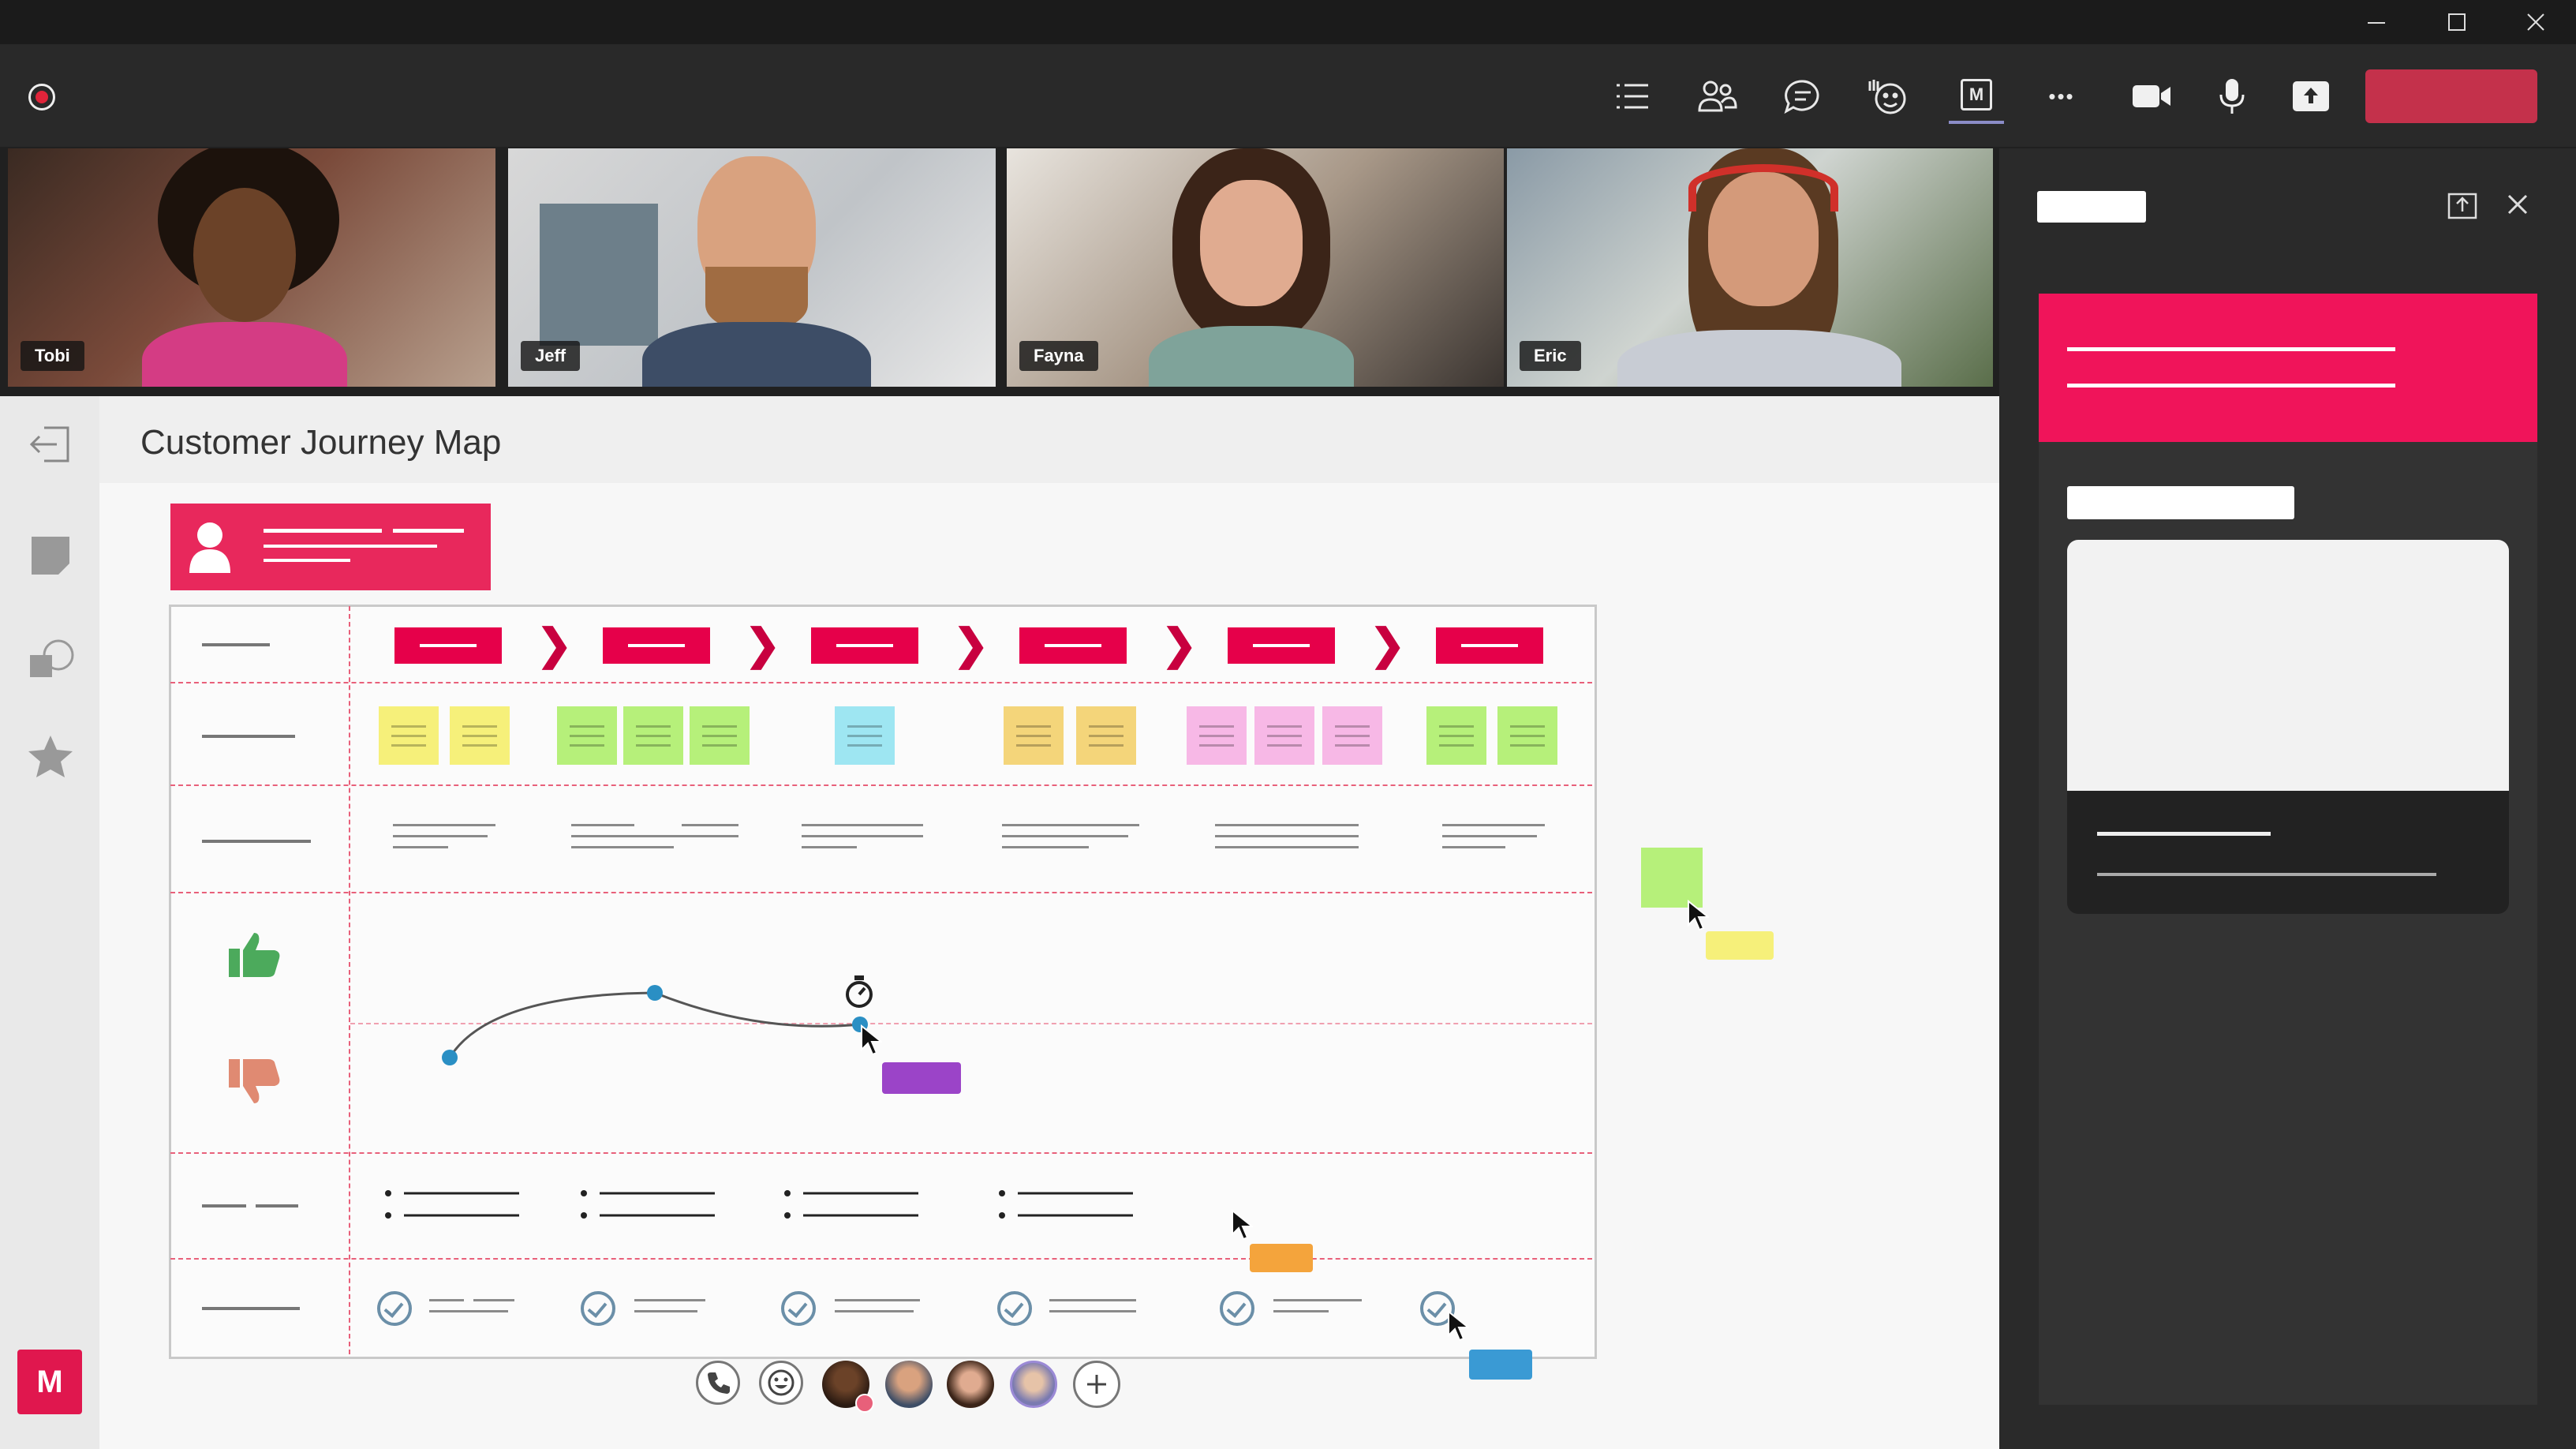 Image resolution: width=2576 pixels, height=1449 pixels. What do you see at coordinates (321, 442) in the screenshot?
I see `page-title: Customer Journey Map` at bounding box center [321, 442].